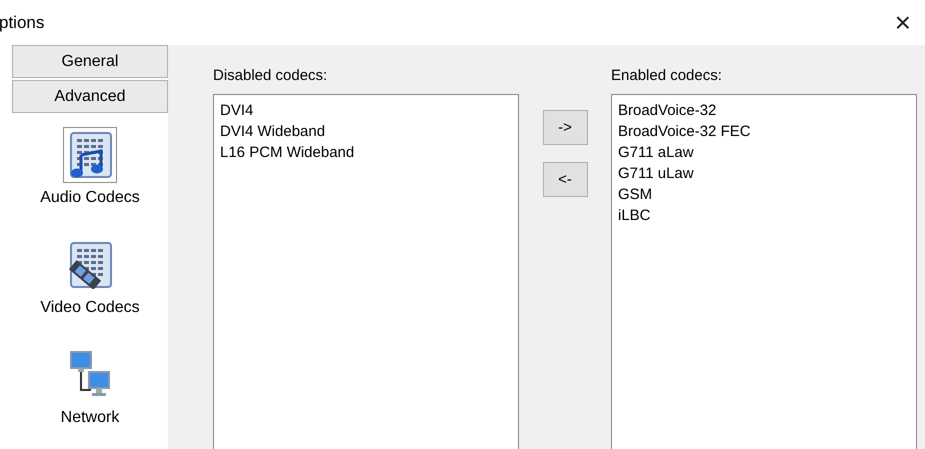  I want to click on page-label: Audio Codecs, so click(90, 197).